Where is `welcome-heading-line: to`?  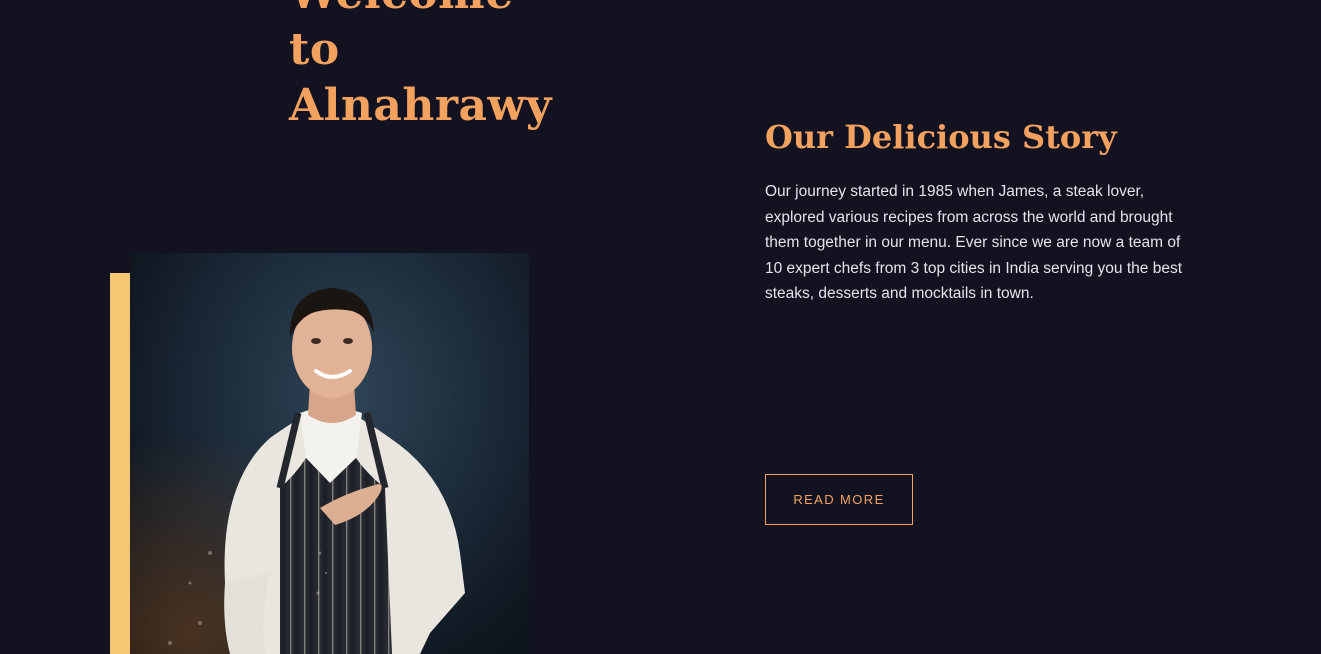 welcome-heading-line: to is located at coordinates (314, 49).